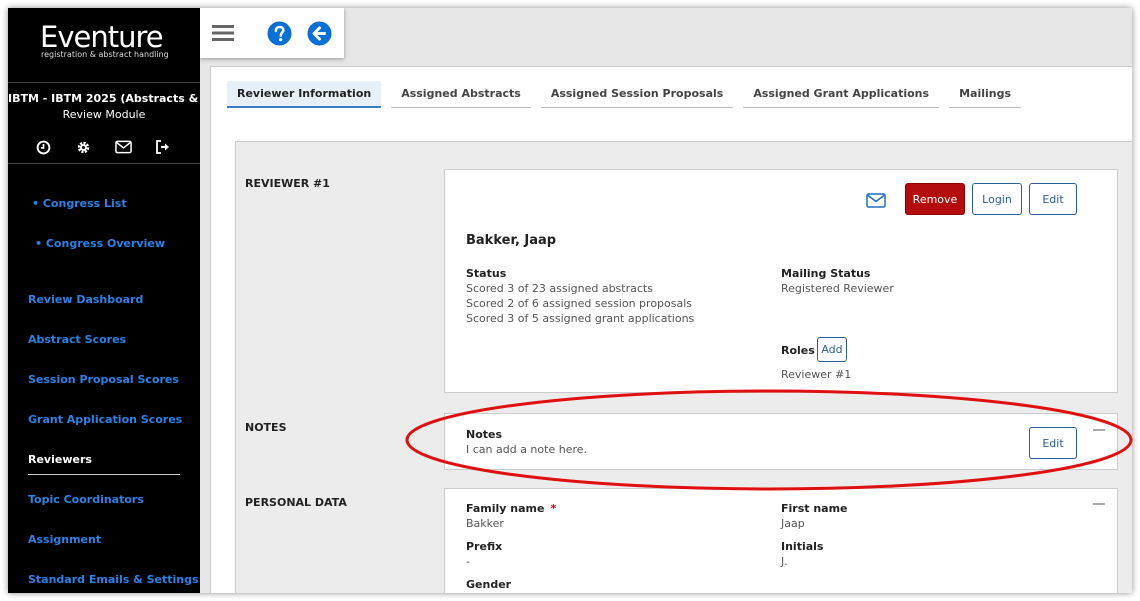 This screenshot has width=1140, height=601. I want to click on family-name-label-text: Family name, so click(505, 508).